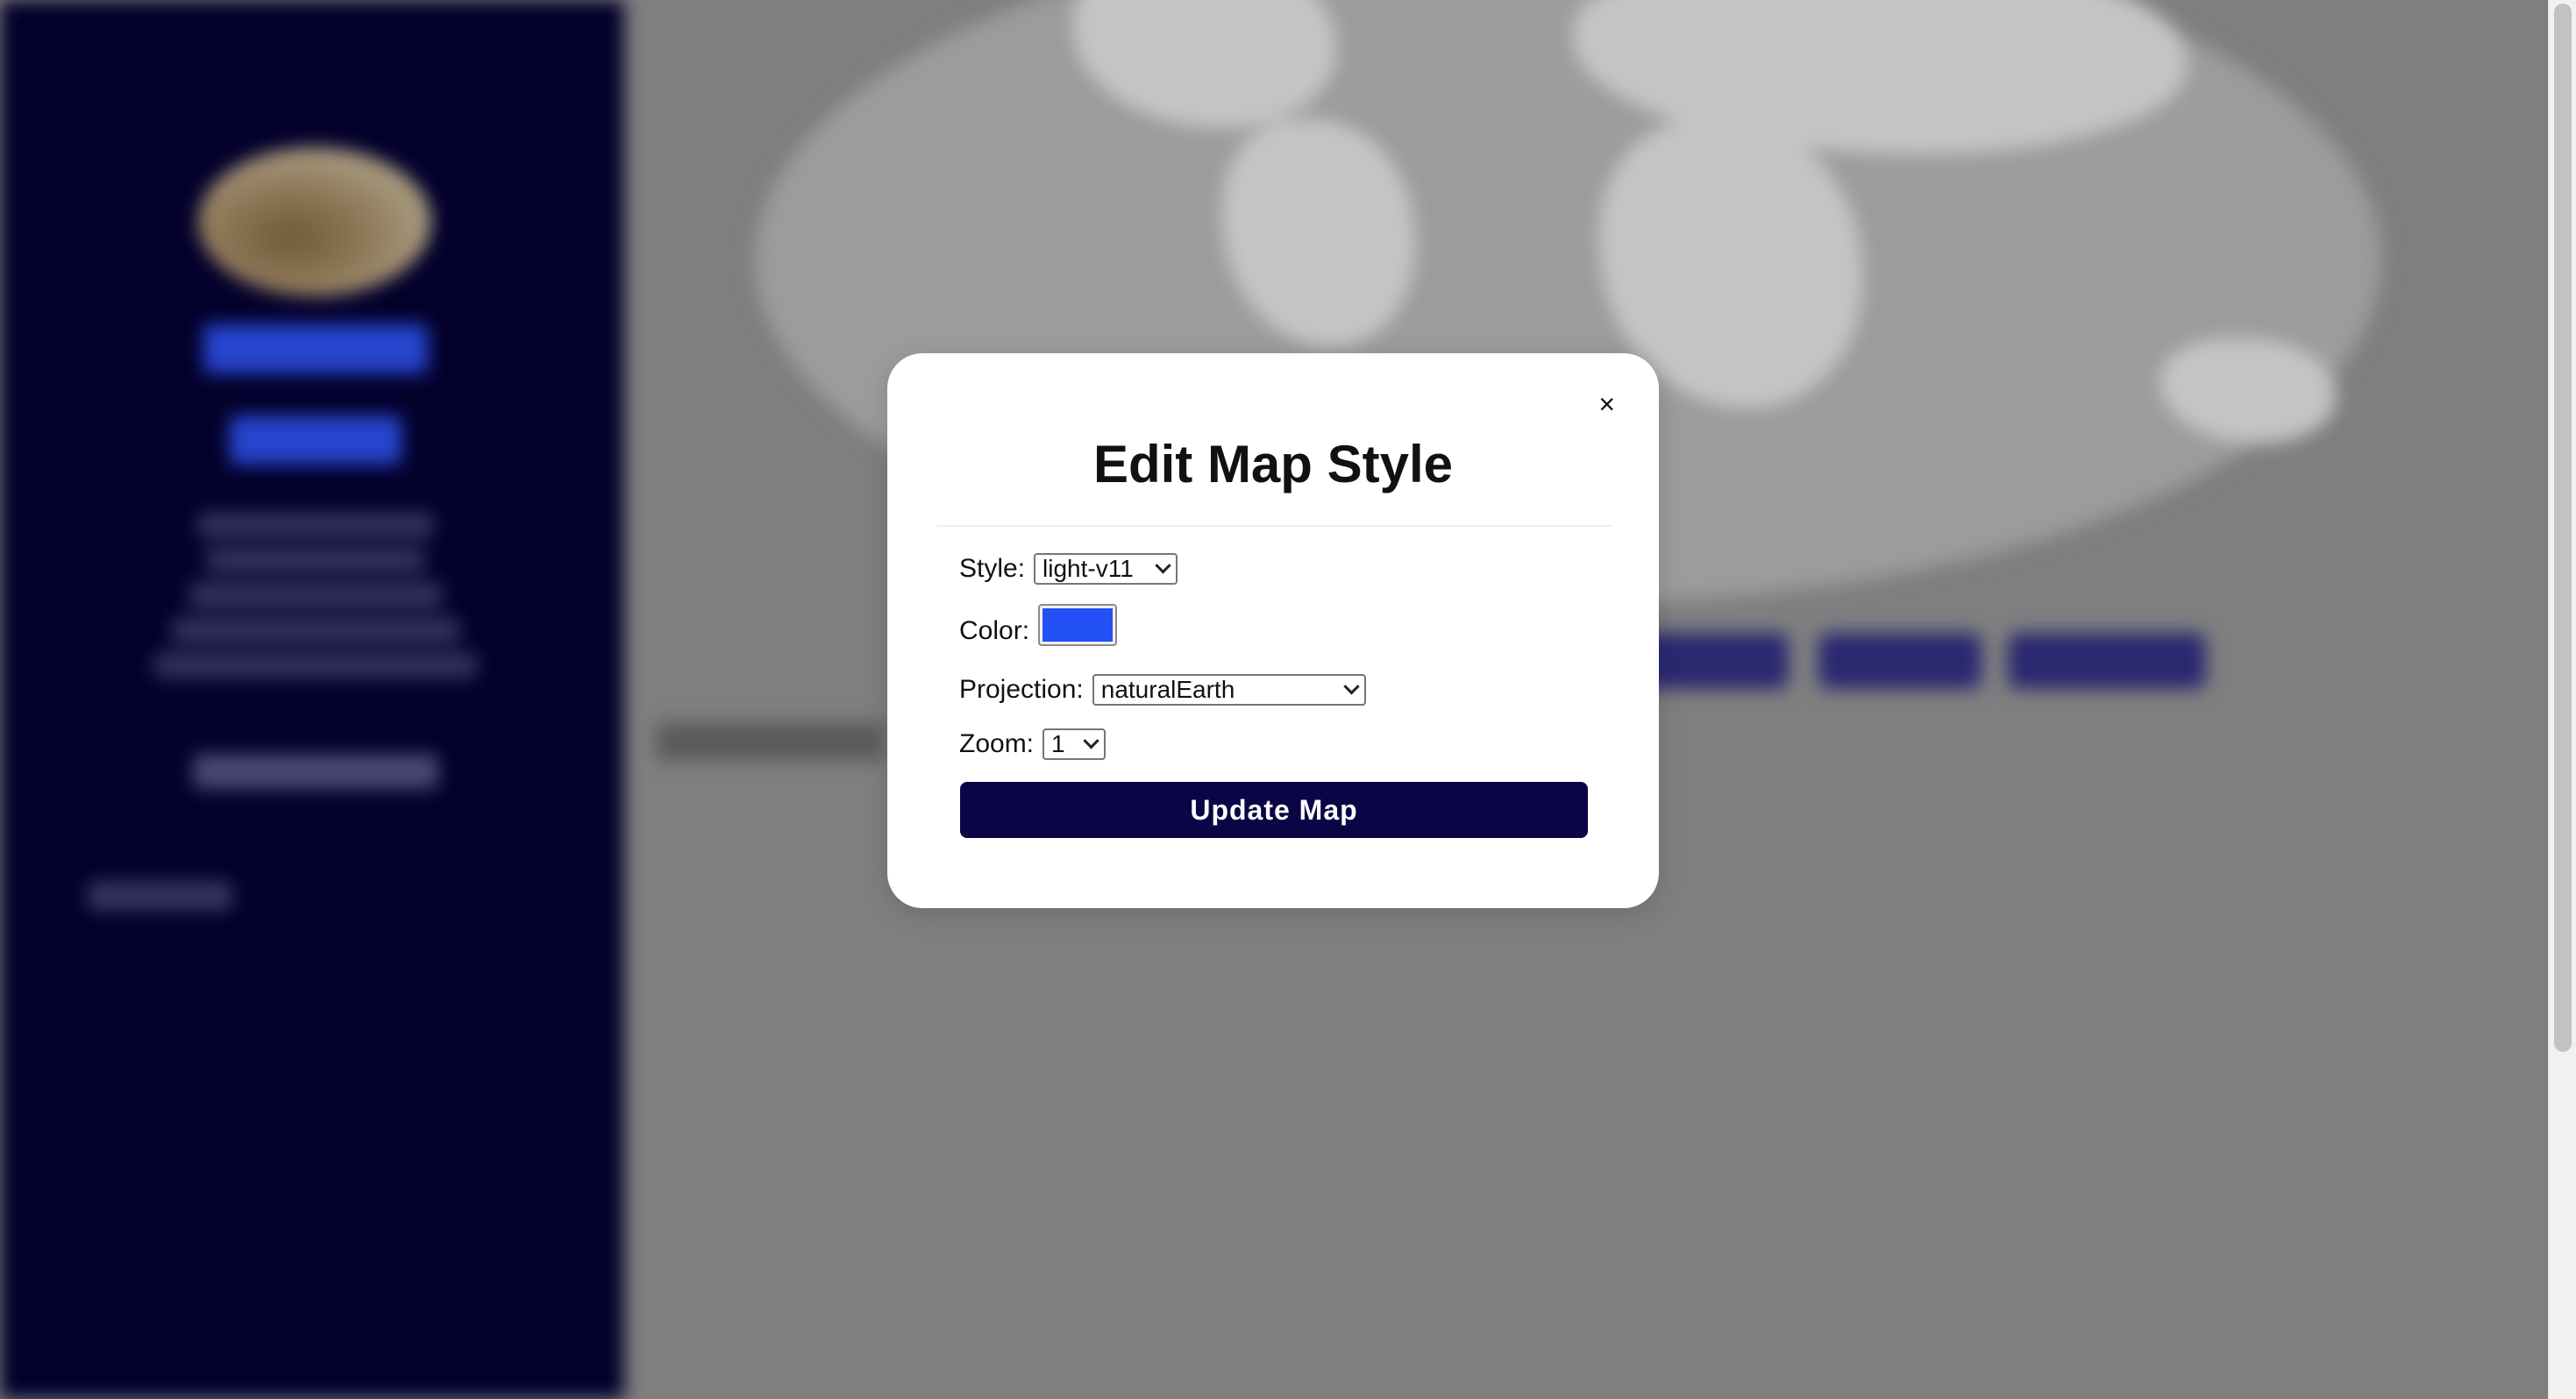  Describe the element at coordinates (1167, 689) in the screenshot. I see `projection-select-value: naturalEarth` at that location.